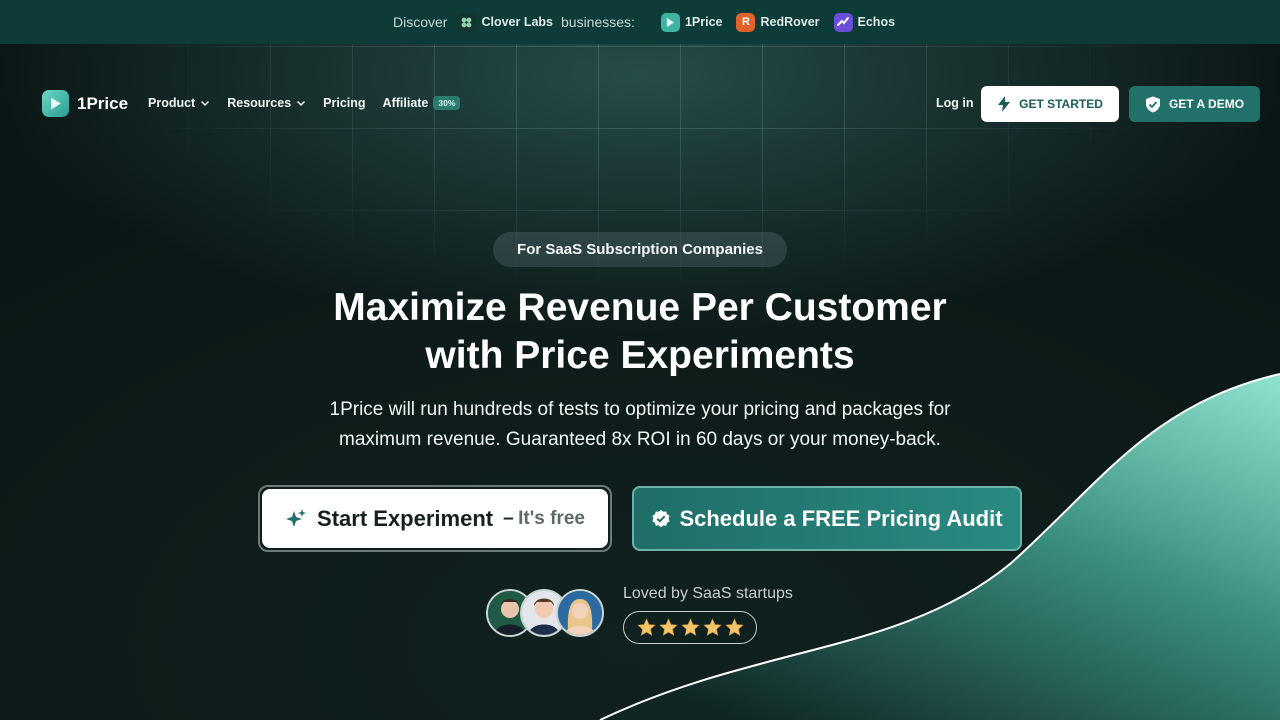 This screenshot has height=720, width=1280. I want to click on lightning-icon, so click(1004, 104).